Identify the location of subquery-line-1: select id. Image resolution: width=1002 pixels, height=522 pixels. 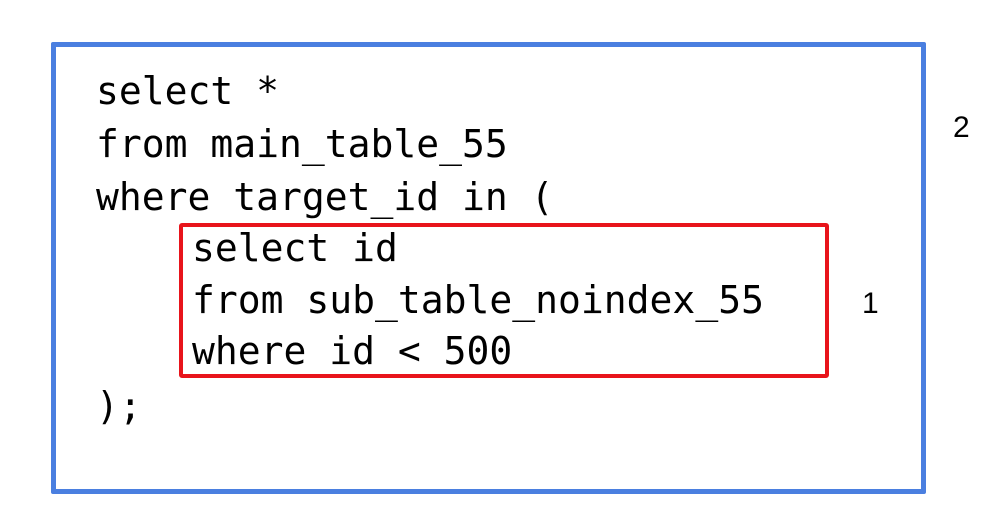
(295, 248).